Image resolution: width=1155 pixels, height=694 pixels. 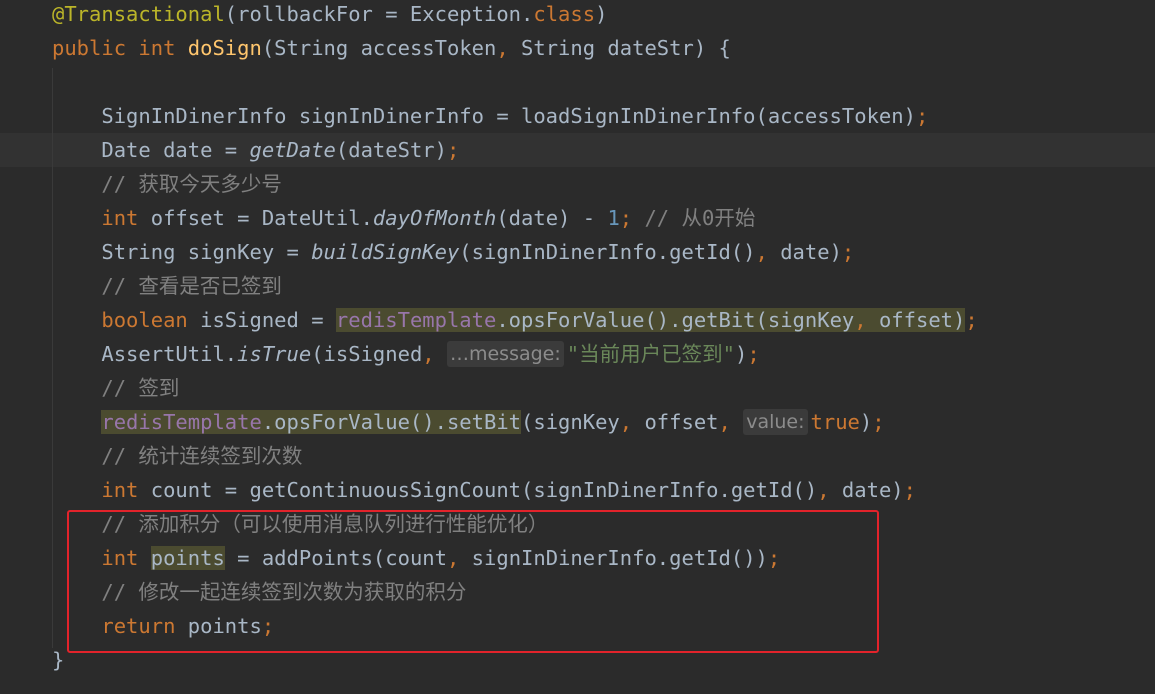 What do you see at coordinates (261, 218) in the screenshot?
I see `code-token: offset = DateUtil.` at bounding box center [261, 218].